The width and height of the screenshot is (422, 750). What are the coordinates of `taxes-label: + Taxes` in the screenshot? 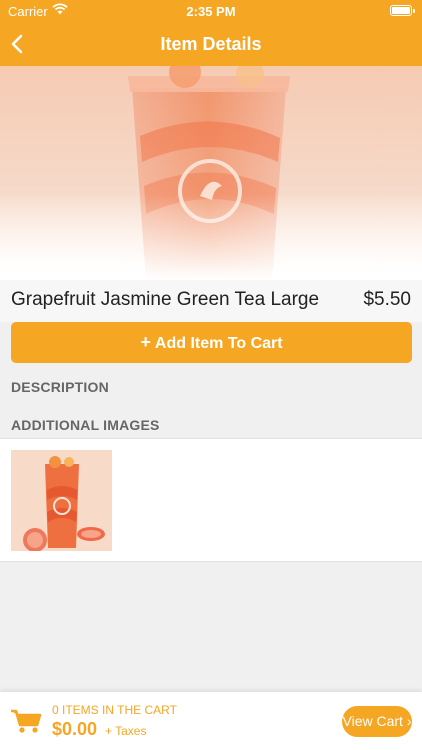 It's located at (126, 731).